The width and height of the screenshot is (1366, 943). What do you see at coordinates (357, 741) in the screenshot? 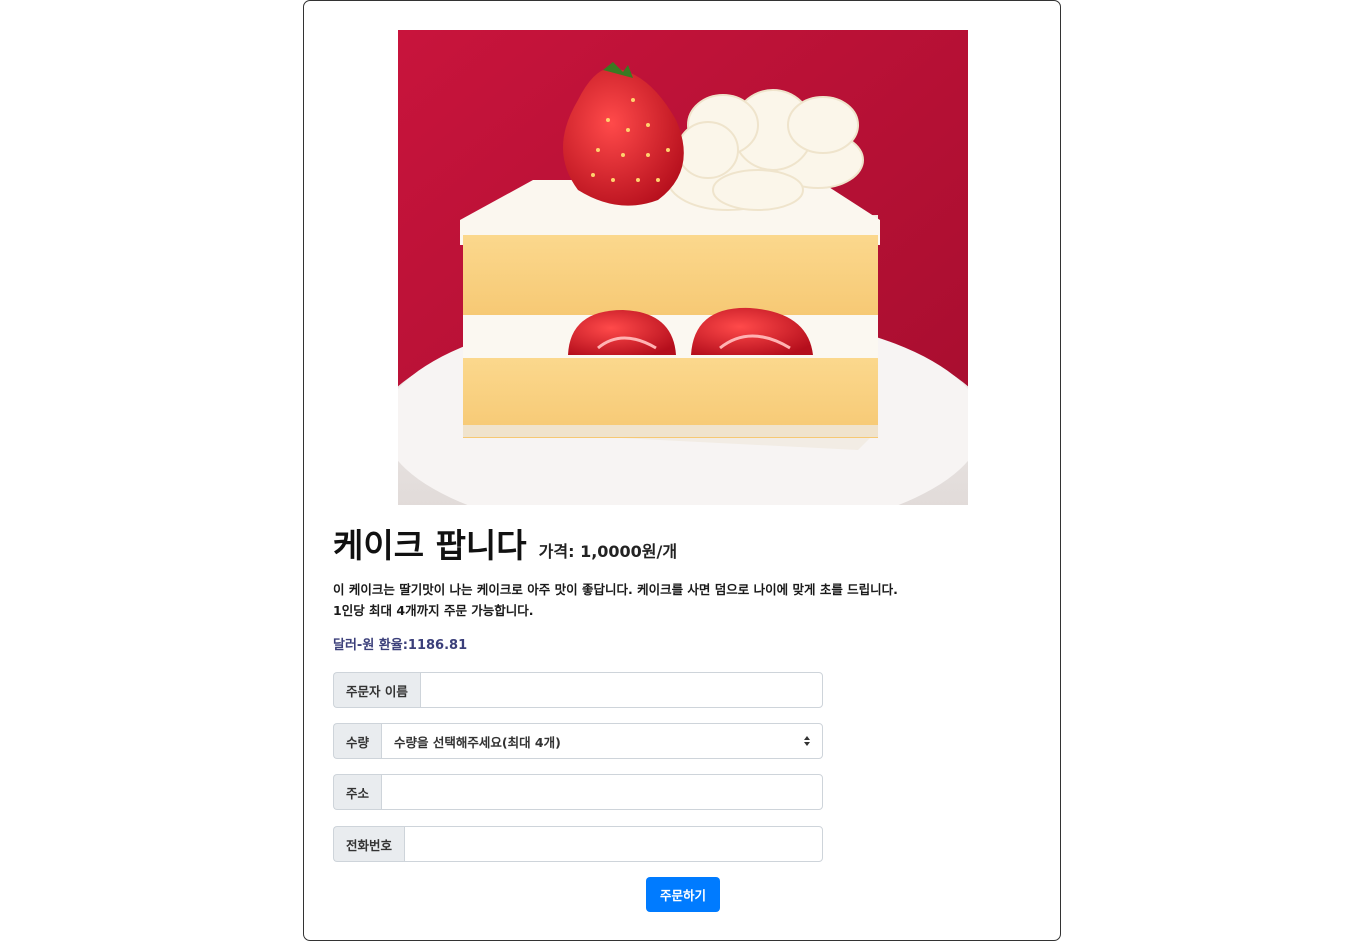
I see `quantity-label: 수량` at bounding box center [357, 741].